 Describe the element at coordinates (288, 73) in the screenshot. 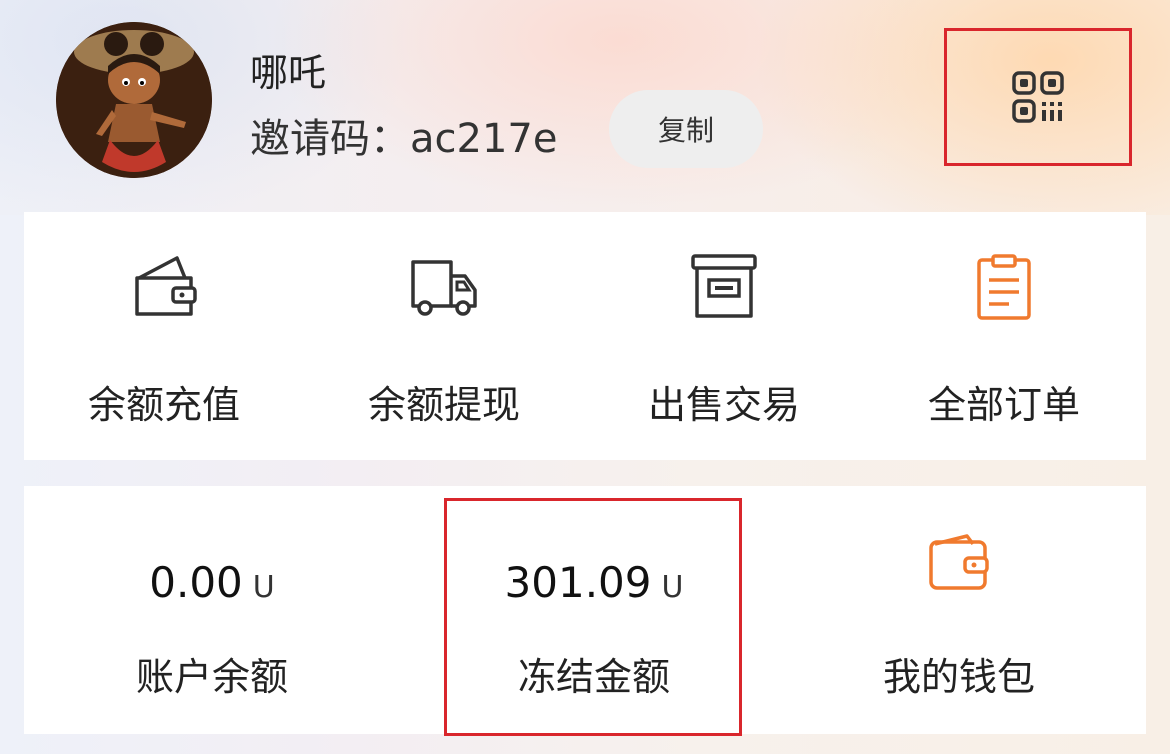

I see `username: 哪吒` at that location.